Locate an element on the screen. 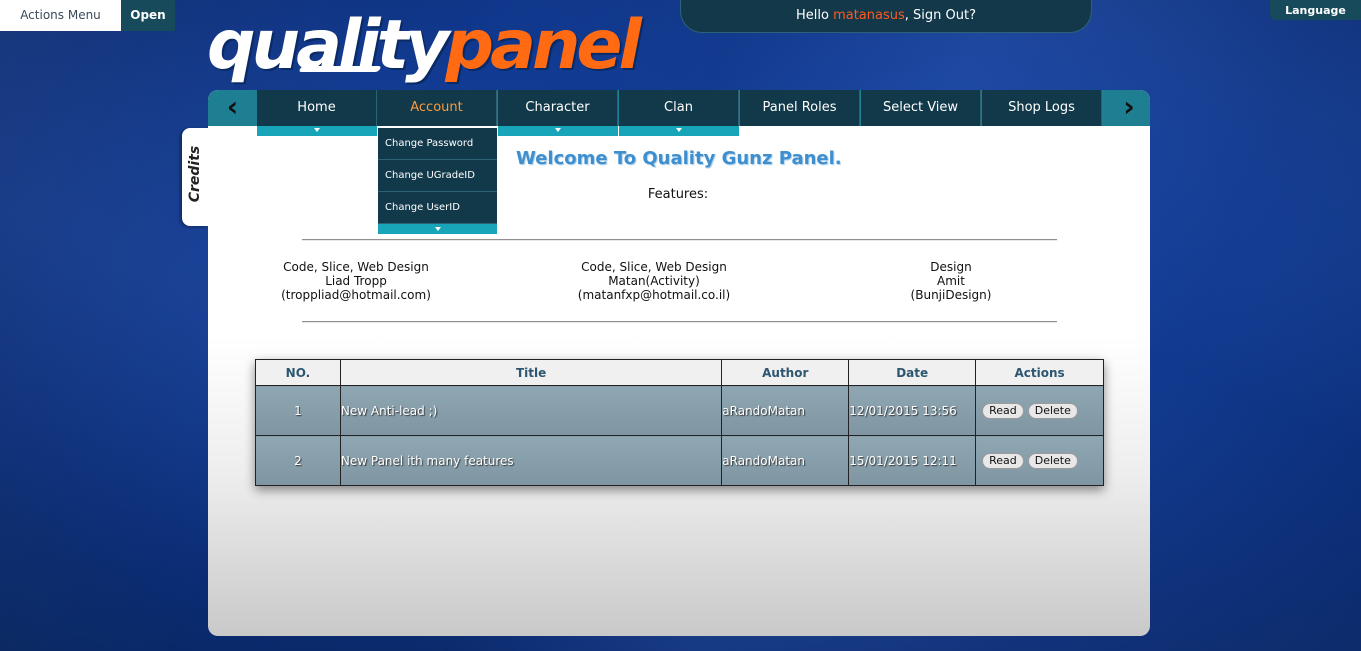 The image size is (1361, 651). row-title: New Panel ith many features is located at coordinates (531, 460).